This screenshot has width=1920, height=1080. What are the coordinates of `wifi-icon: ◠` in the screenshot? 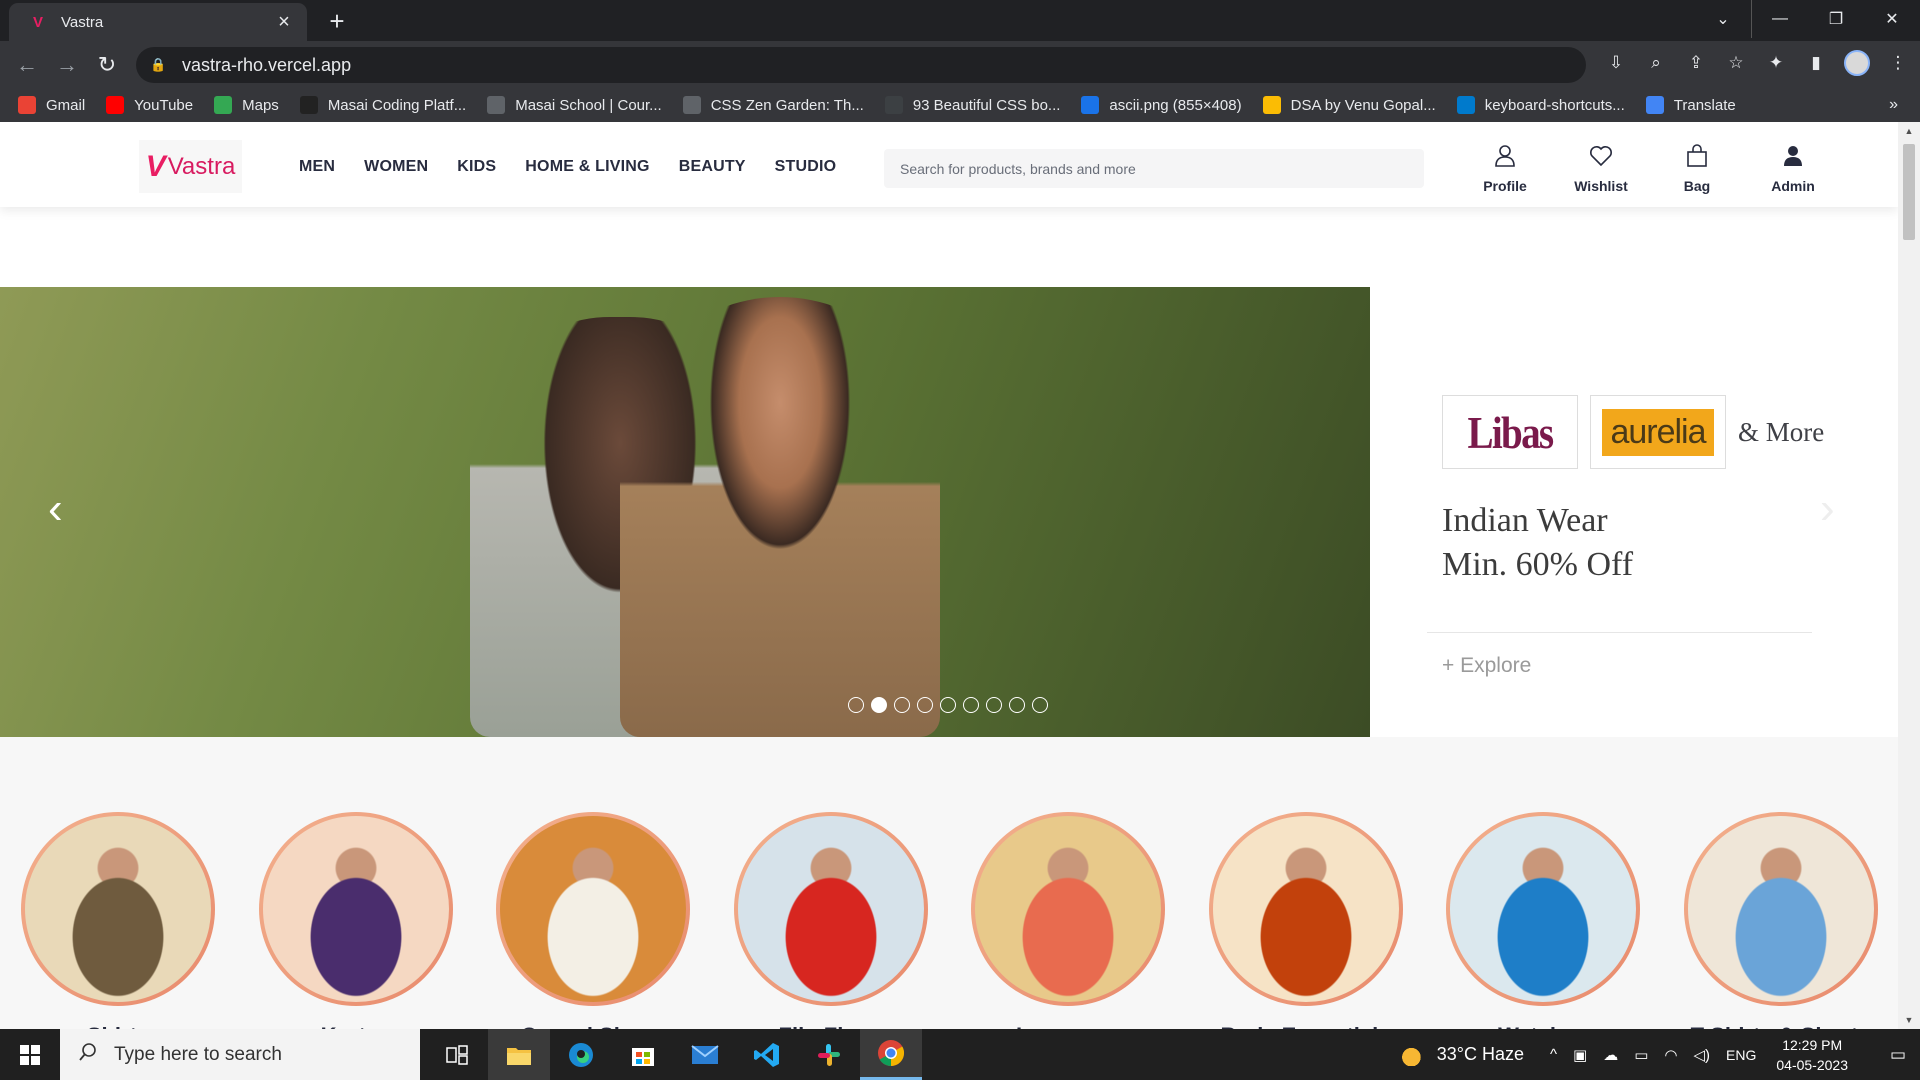 It's located at (1670, 1055).